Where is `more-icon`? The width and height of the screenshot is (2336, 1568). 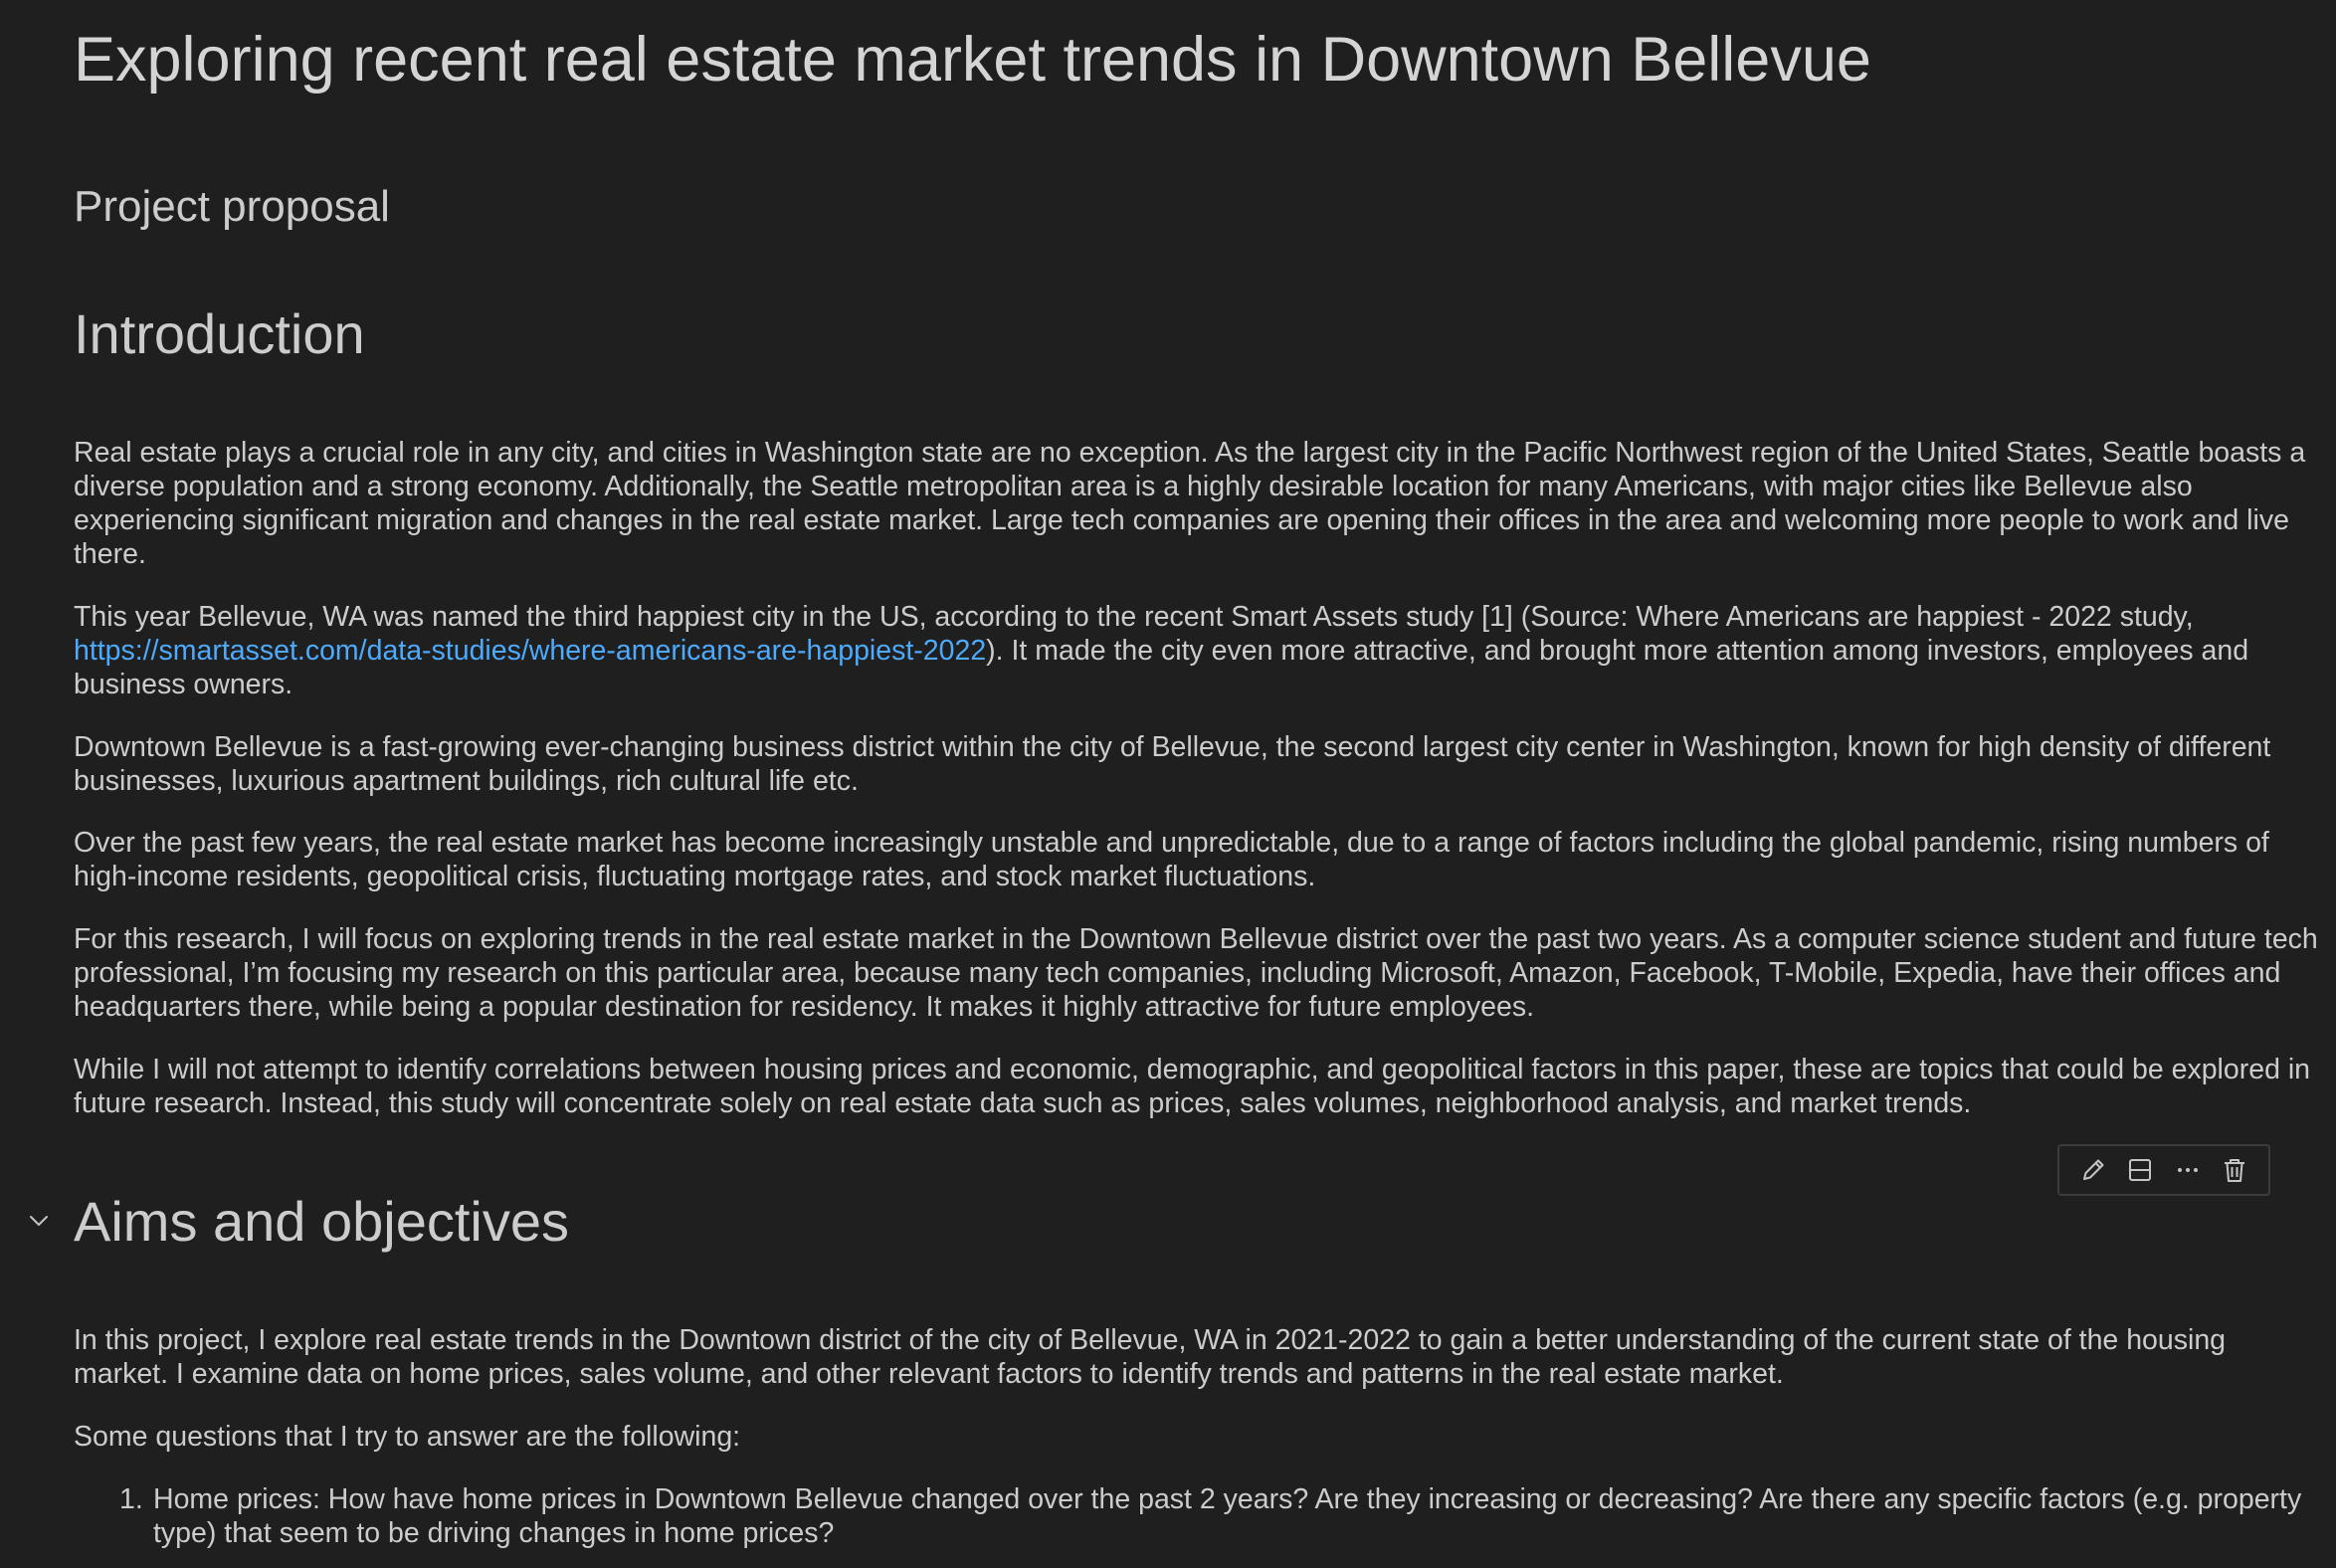
more-icon is located at coordinates (2188, 1170).